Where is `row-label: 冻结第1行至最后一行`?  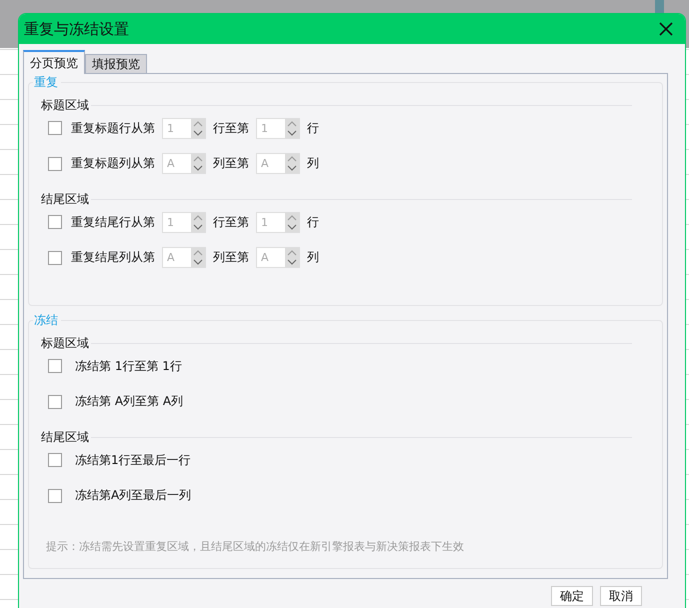 row-label: 冻结第1行至最后一行 is located at coordinates (133, 460).